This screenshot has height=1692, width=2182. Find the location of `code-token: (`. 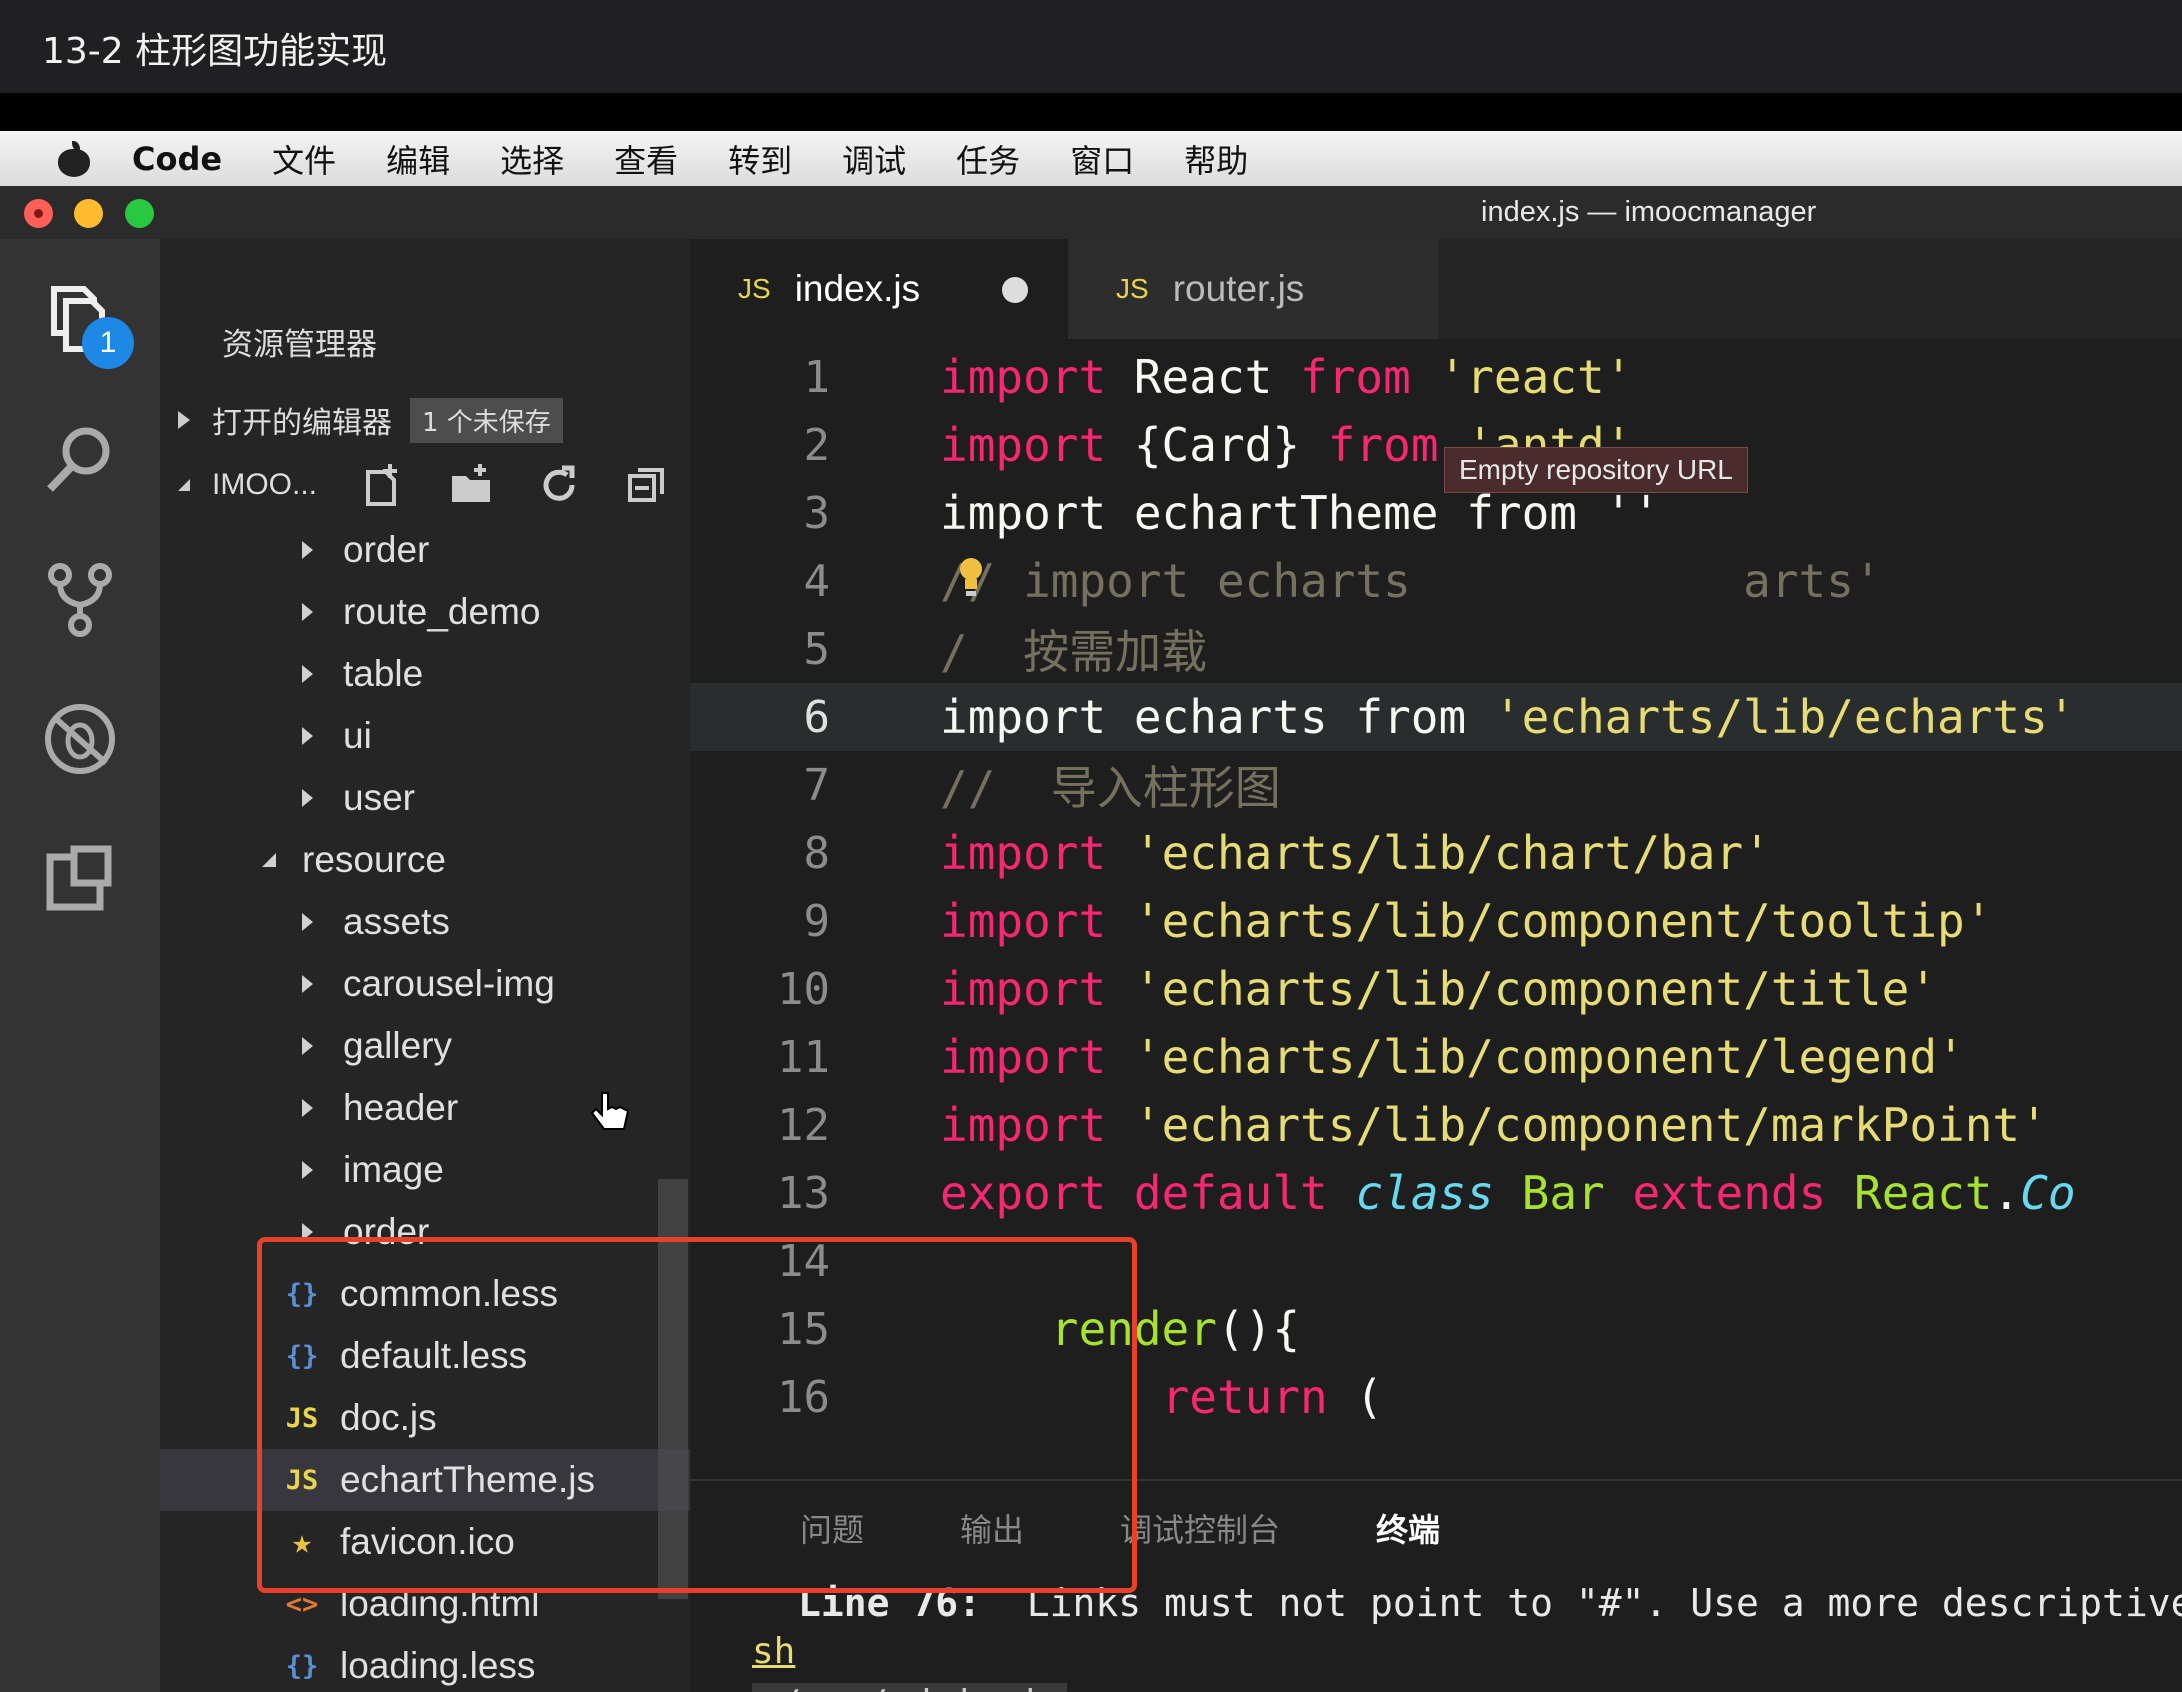

code-token: ( is located at coordinates (1355, 1397).